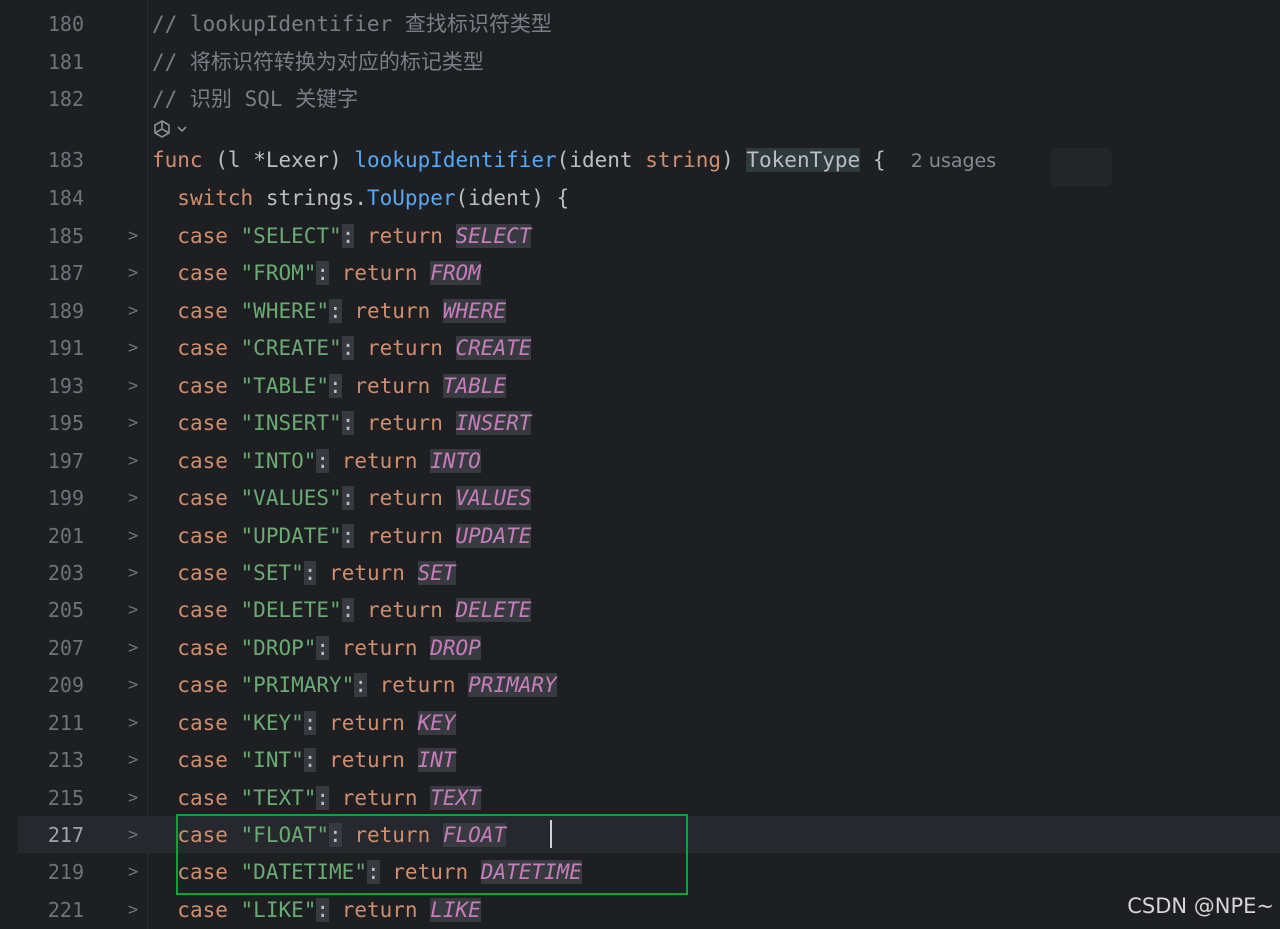  What do you see at coordinates (65, 909) in the screenshot?
I see `line-number: 221` at bounding box center [65, 909].